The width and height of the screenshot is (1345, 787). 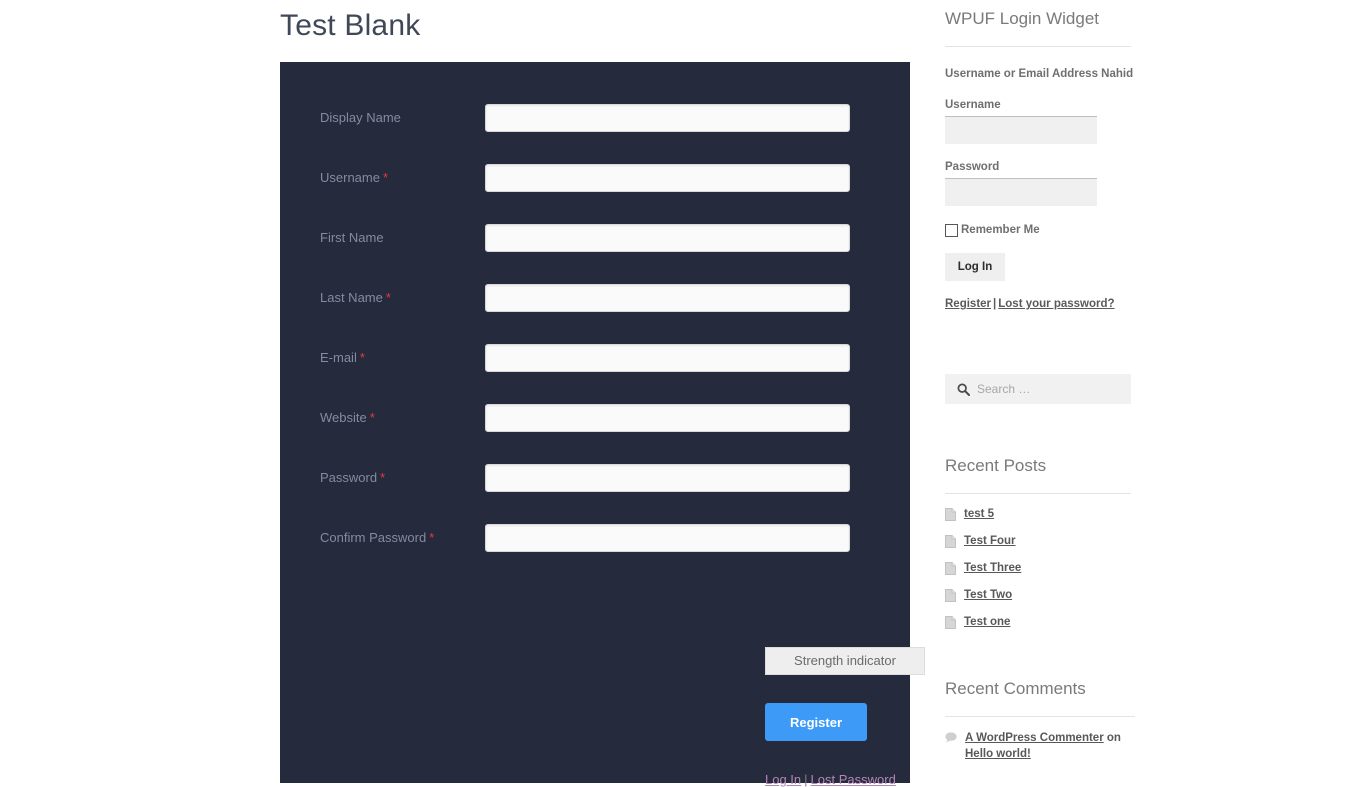 What do you see at coordinates (987, 622) in the screenshot?
I see `recent-post-link: Test one` at bounding box center [987, 622].